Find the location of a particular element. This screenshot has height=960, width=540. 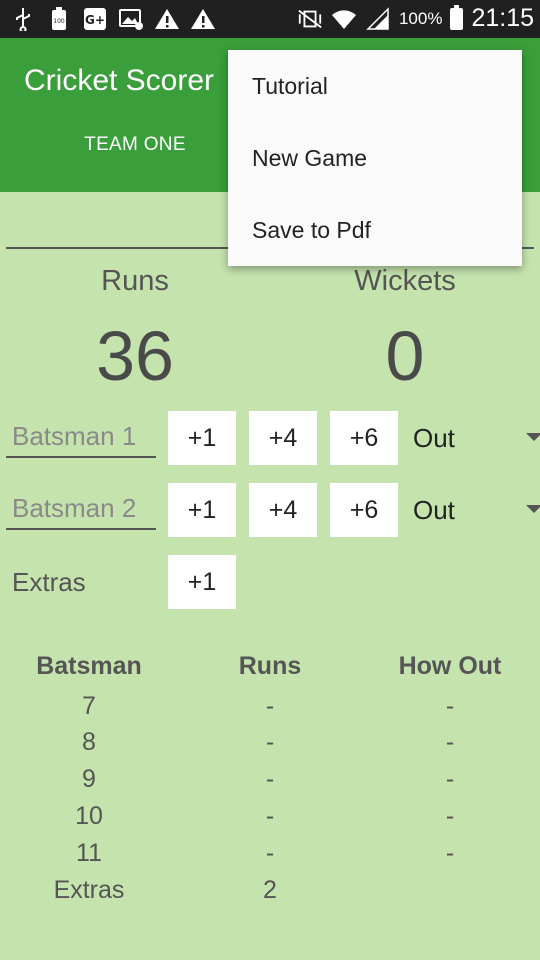

runs-value: 36 is located at coordinates (135, 356).